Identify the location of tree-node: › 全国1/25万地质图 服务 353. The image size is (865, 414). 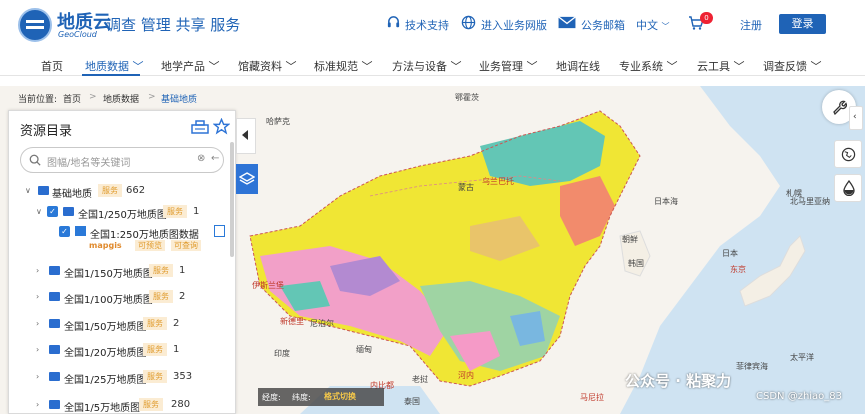
(119, 377).